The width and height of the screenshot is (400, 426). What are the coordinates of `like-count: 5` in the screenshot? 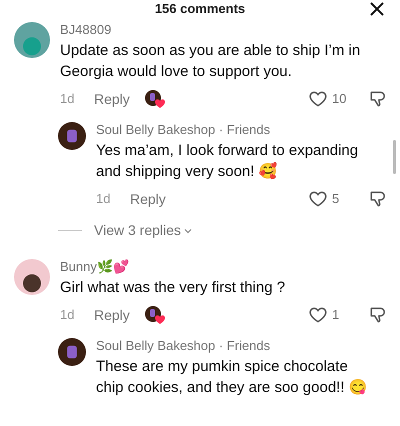 It's located at (335, 199).